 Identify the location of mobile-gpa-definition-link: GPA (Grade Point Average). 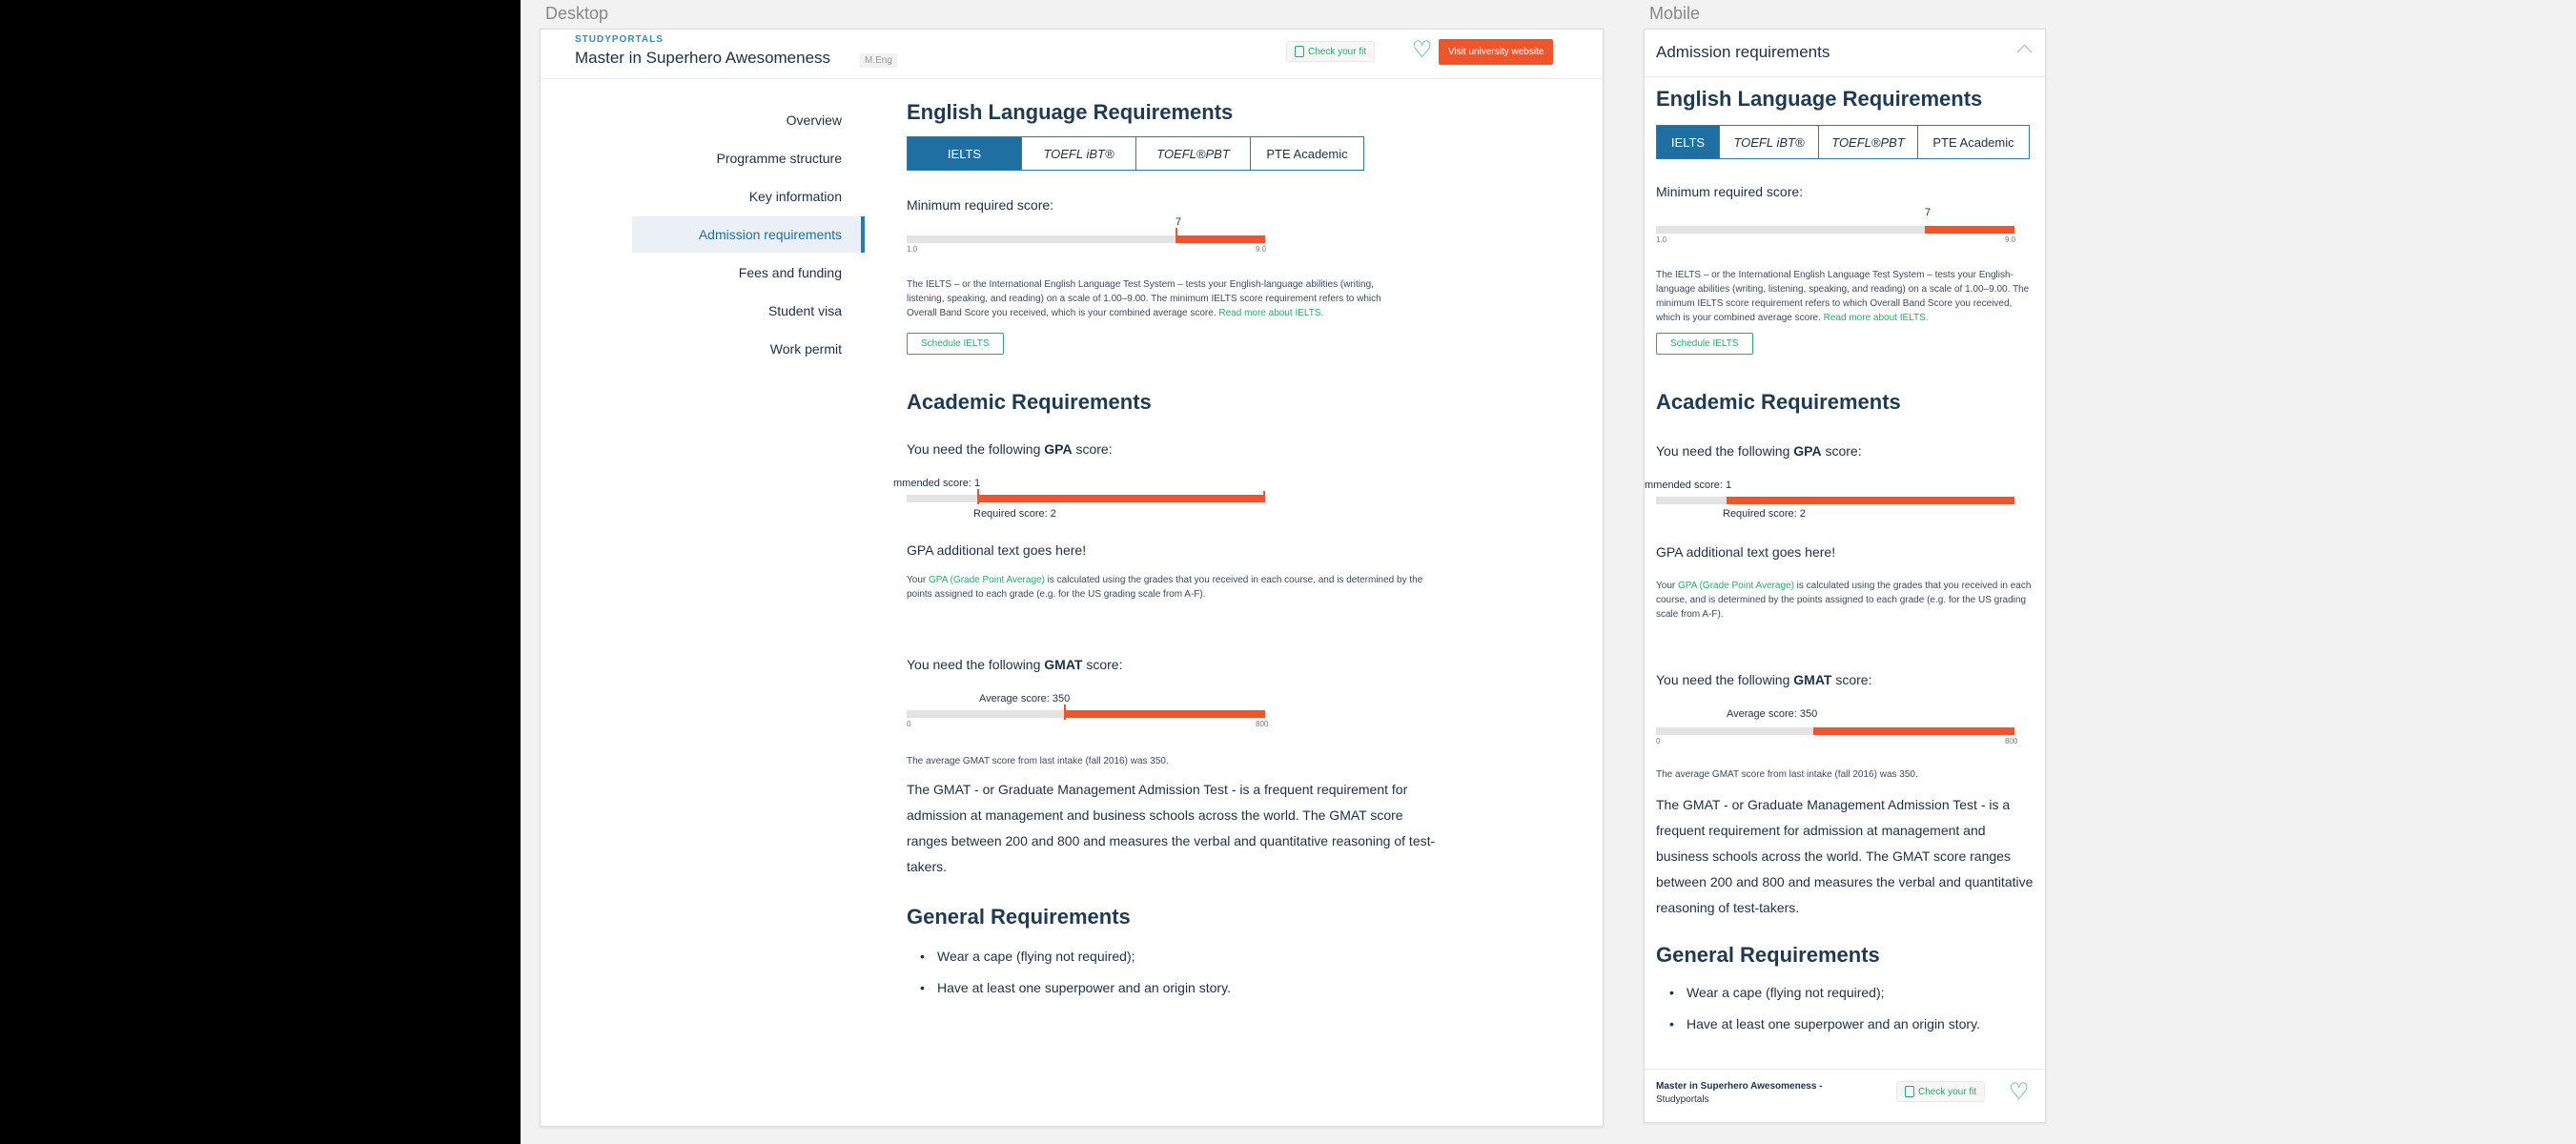
(1736, 586).